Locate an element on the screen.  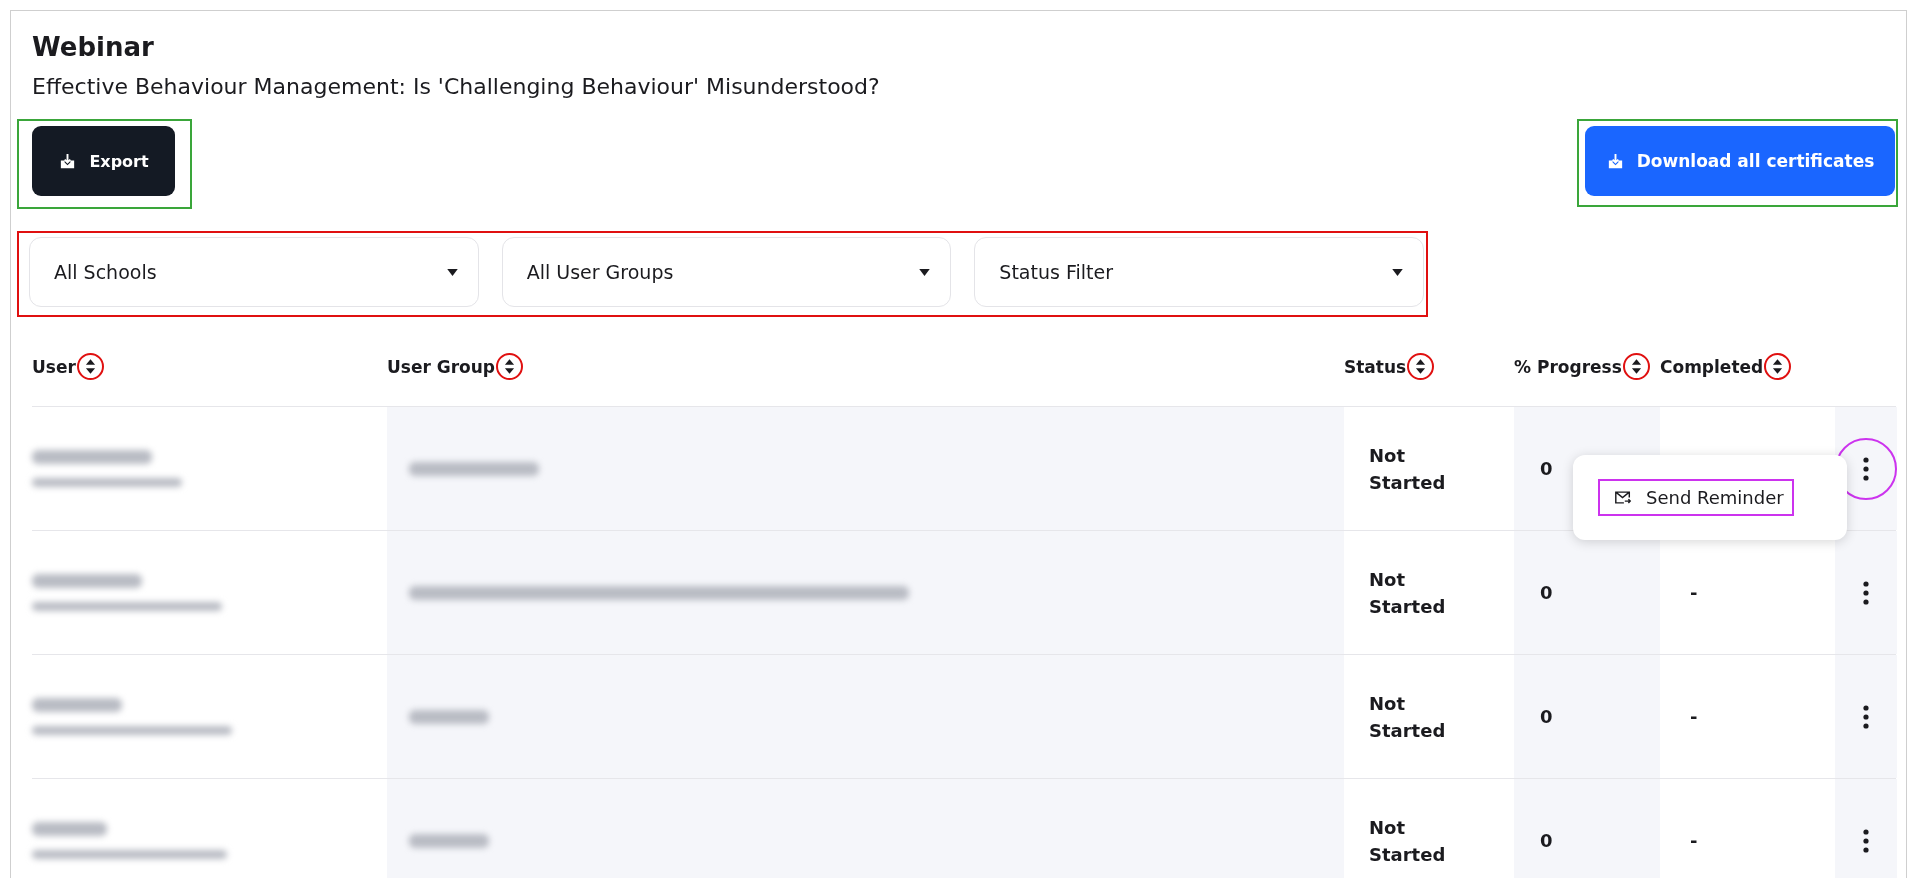
column-header: % Progress is located at coordinates (1568, 366).